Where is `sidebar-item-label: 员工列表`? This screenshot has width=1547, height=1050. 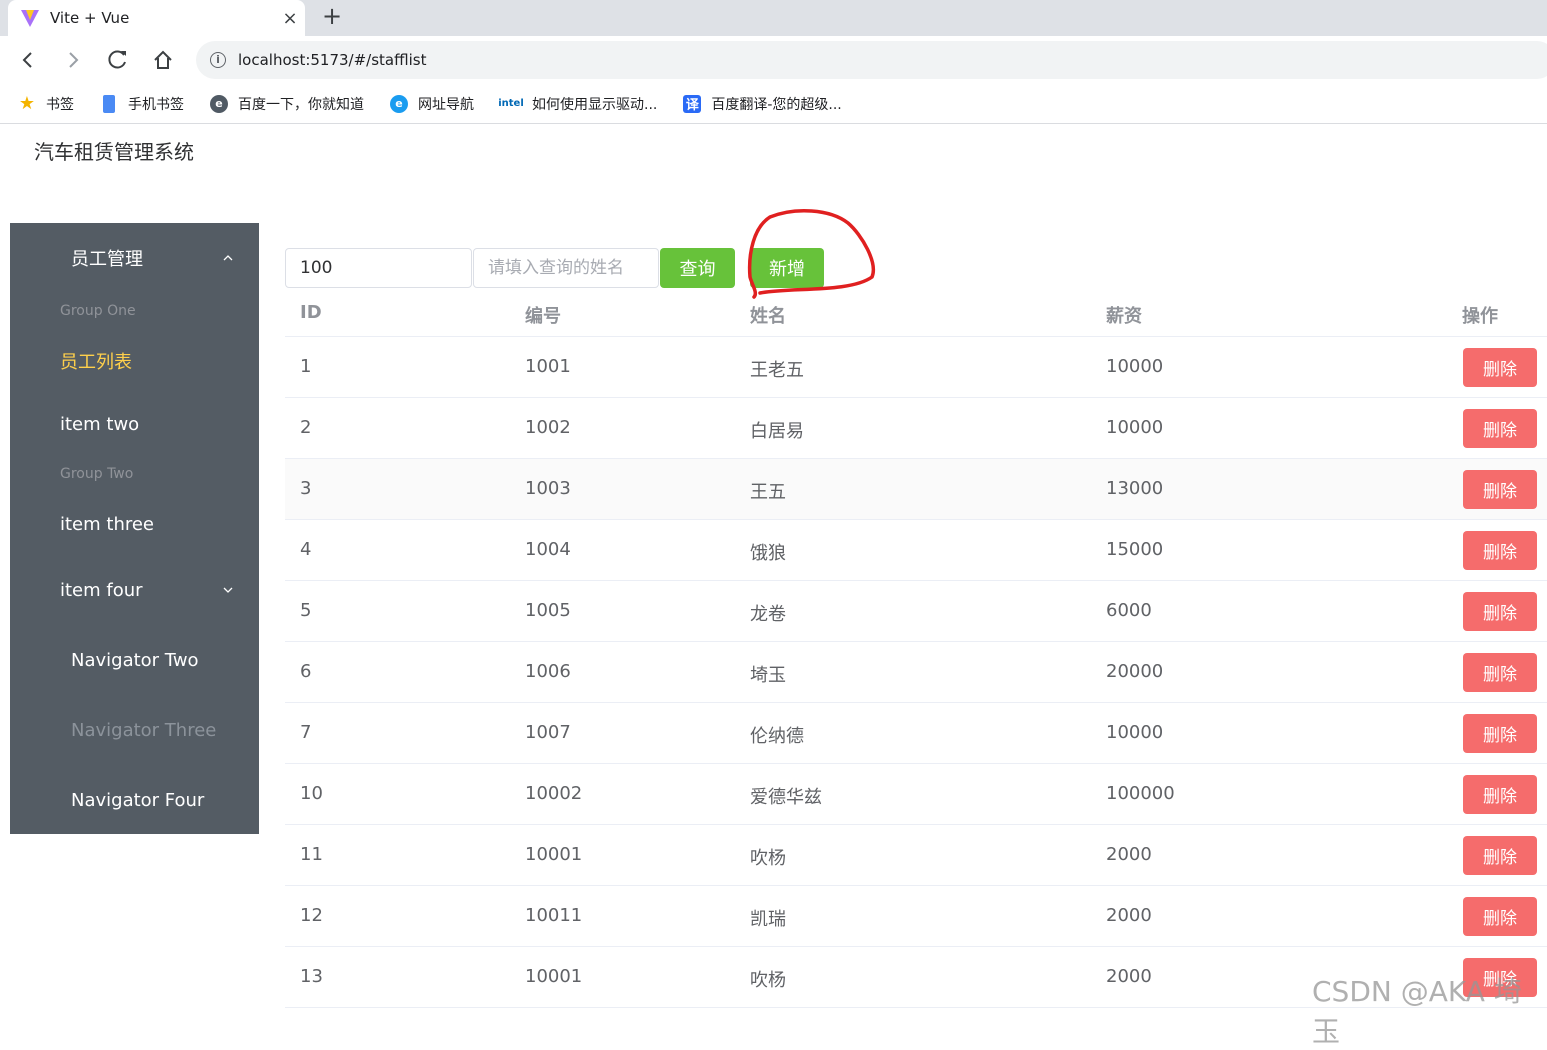
sidebar-item-label: 员工列表 is located at coordinates (96, 362).